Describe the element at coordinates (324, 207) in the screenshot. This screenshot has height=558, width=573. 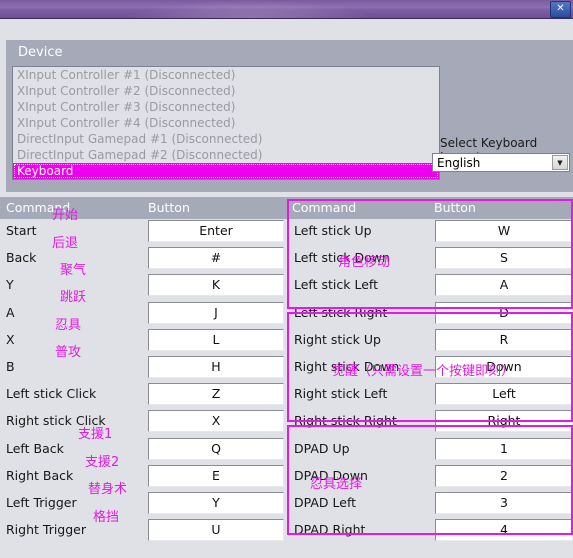
I see `header-right-command: Command` at that location.